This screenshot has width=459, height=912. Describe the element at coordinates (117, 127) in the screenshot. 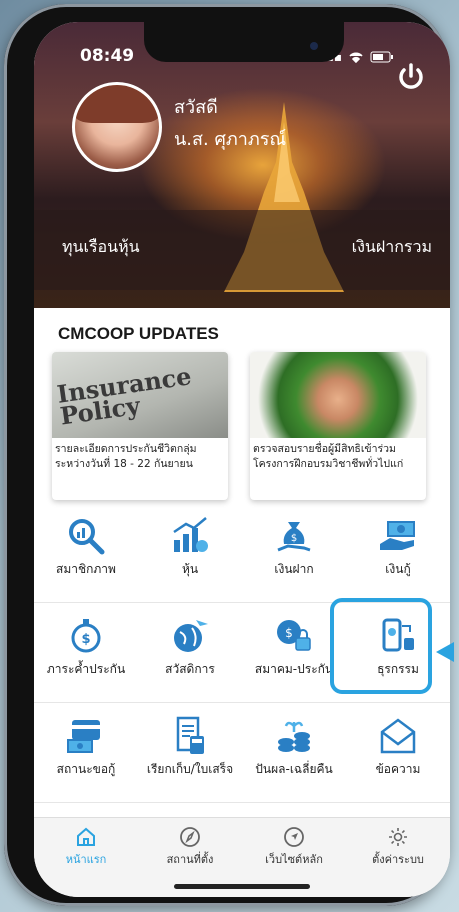

I see `avatar` at that location.